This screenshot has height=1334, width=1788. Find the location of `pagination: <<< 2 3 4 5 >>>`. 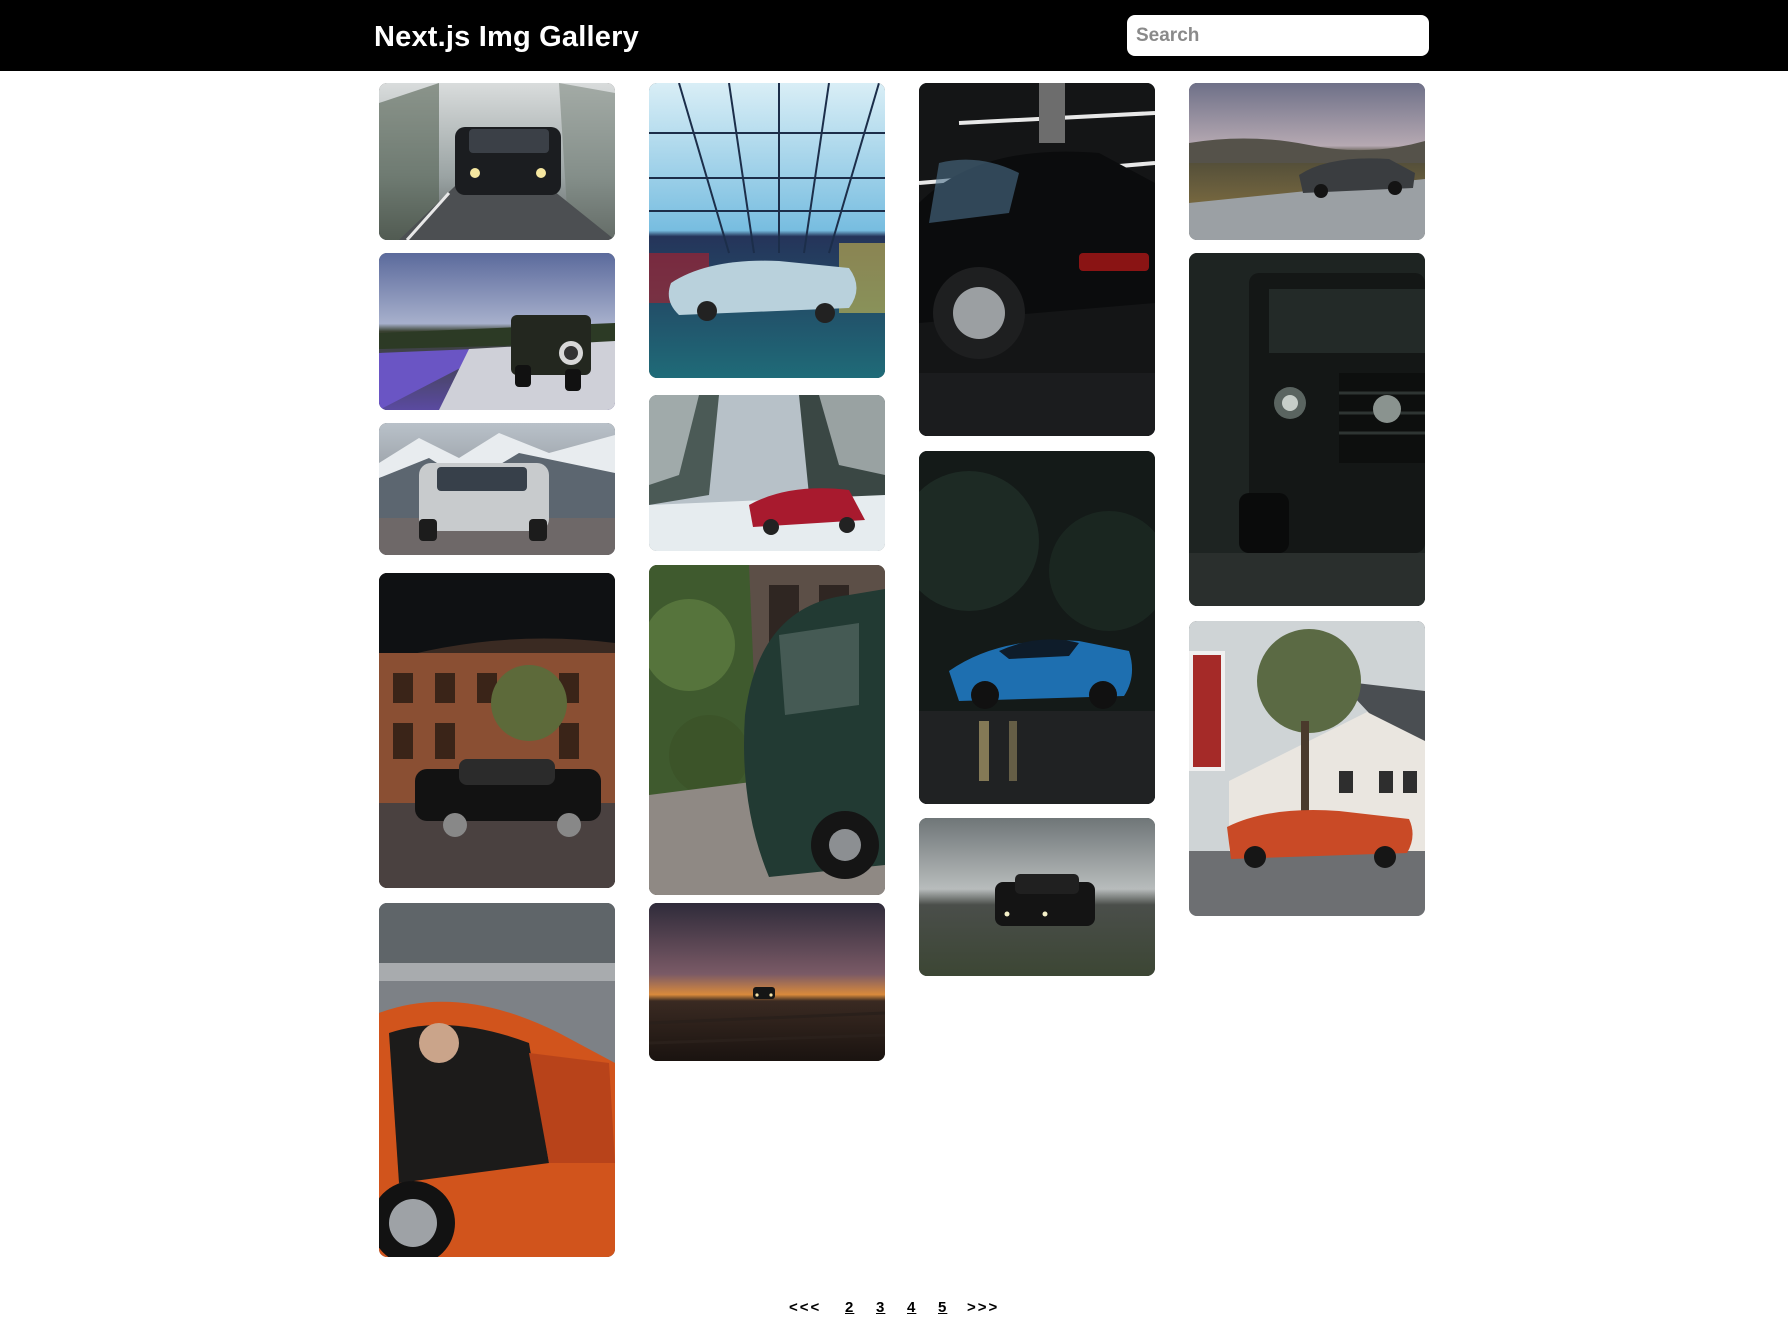

pagination: <<< 2 3 4 5 >>> is located at coordinates (894, 1309).